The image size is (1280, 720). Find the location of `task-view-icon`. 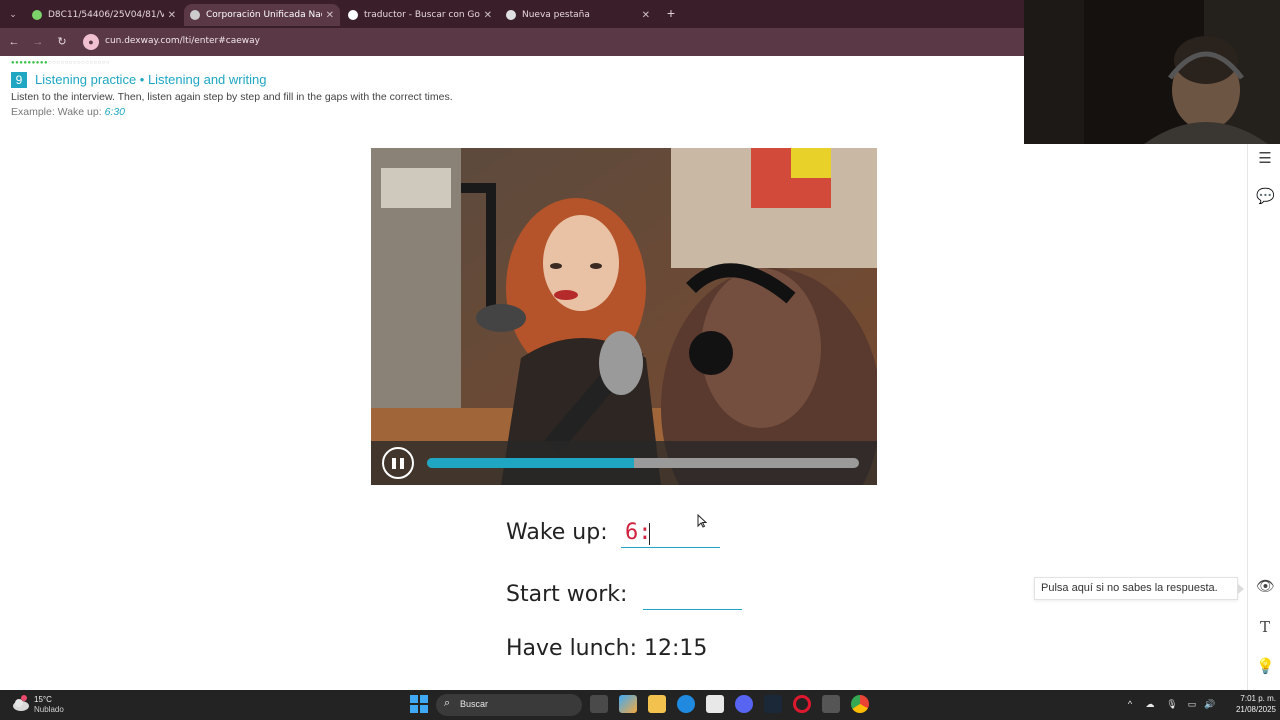

task-view-icon is located at coordinates (599, 704).